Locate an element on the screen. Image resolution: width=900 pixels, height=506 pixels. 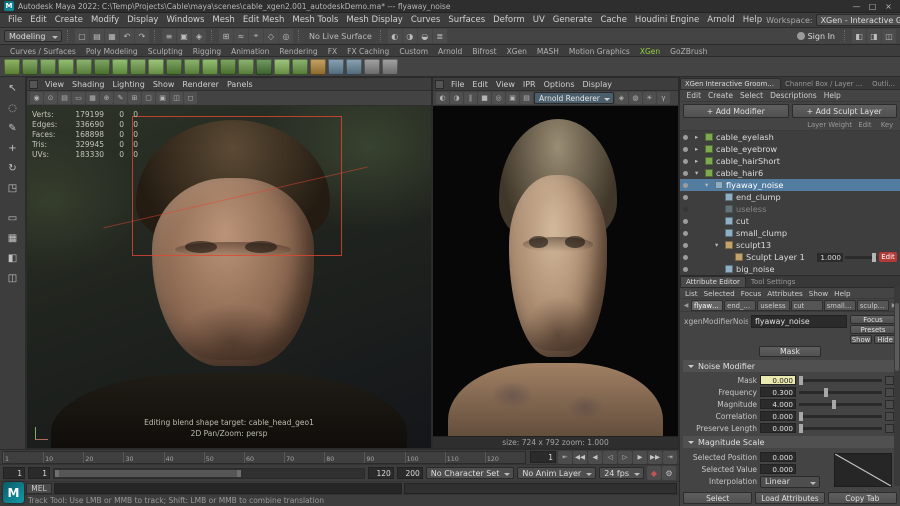
attribute-value-field: 0.300 is located at coordinates (778, 392).